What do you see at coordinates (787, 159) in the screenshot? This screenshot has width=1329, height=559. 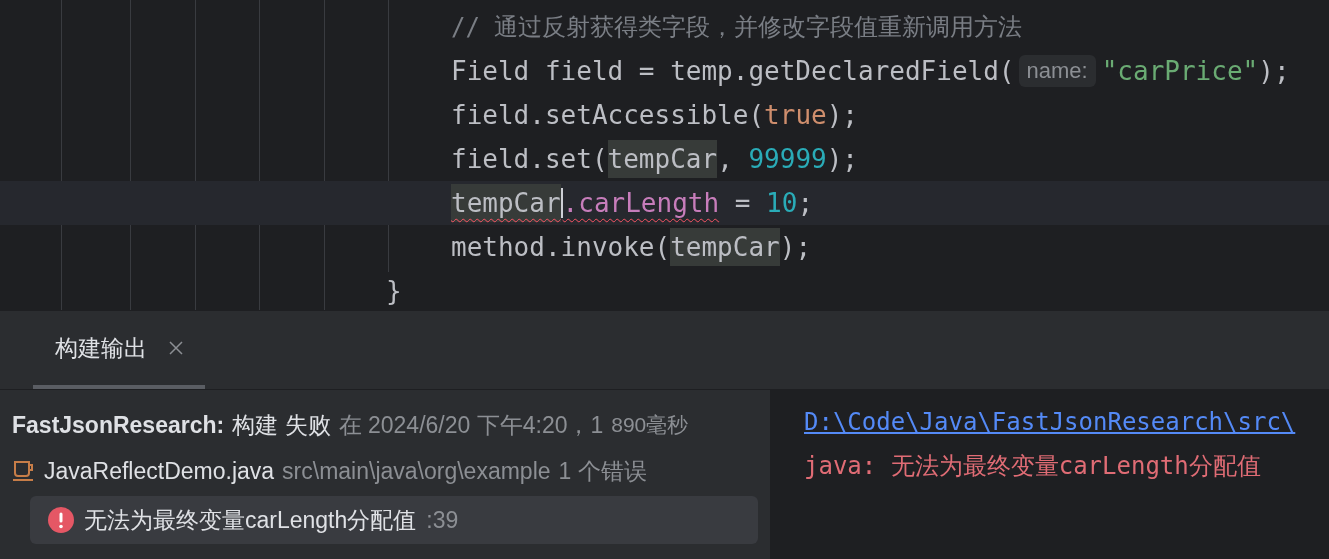 I see `code-token: 99999` at bounding box center [787, 159].